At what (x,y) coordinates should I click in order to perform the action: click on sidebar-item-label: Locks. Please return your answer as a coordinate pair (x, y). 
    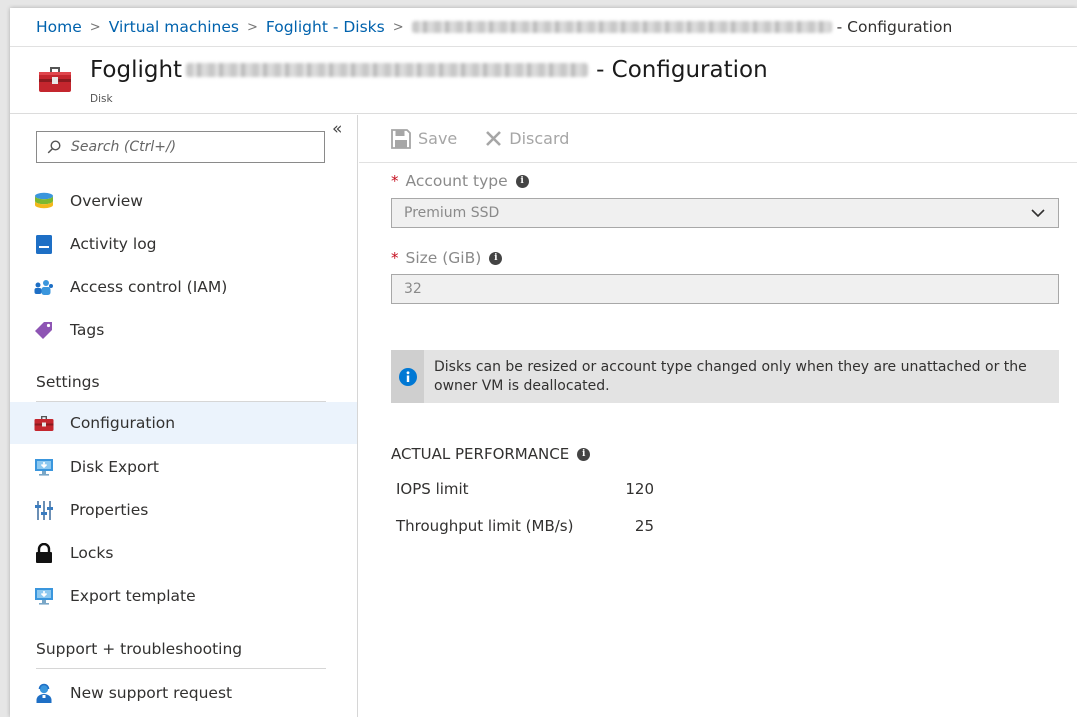
    Looking at the image, I should click on (92, 553).